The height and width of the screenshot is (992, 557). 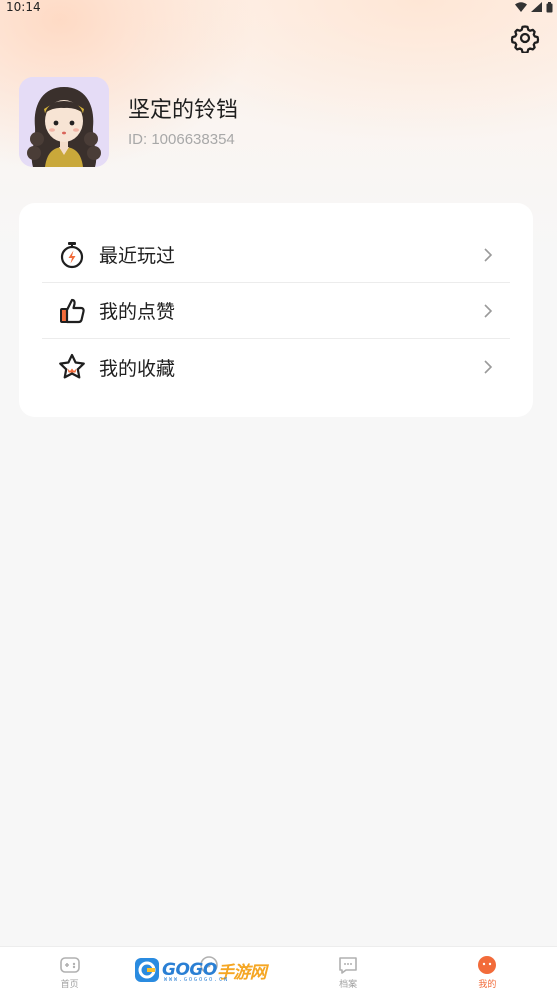 I want to click on signal-icon, so click(x=536, y=7).